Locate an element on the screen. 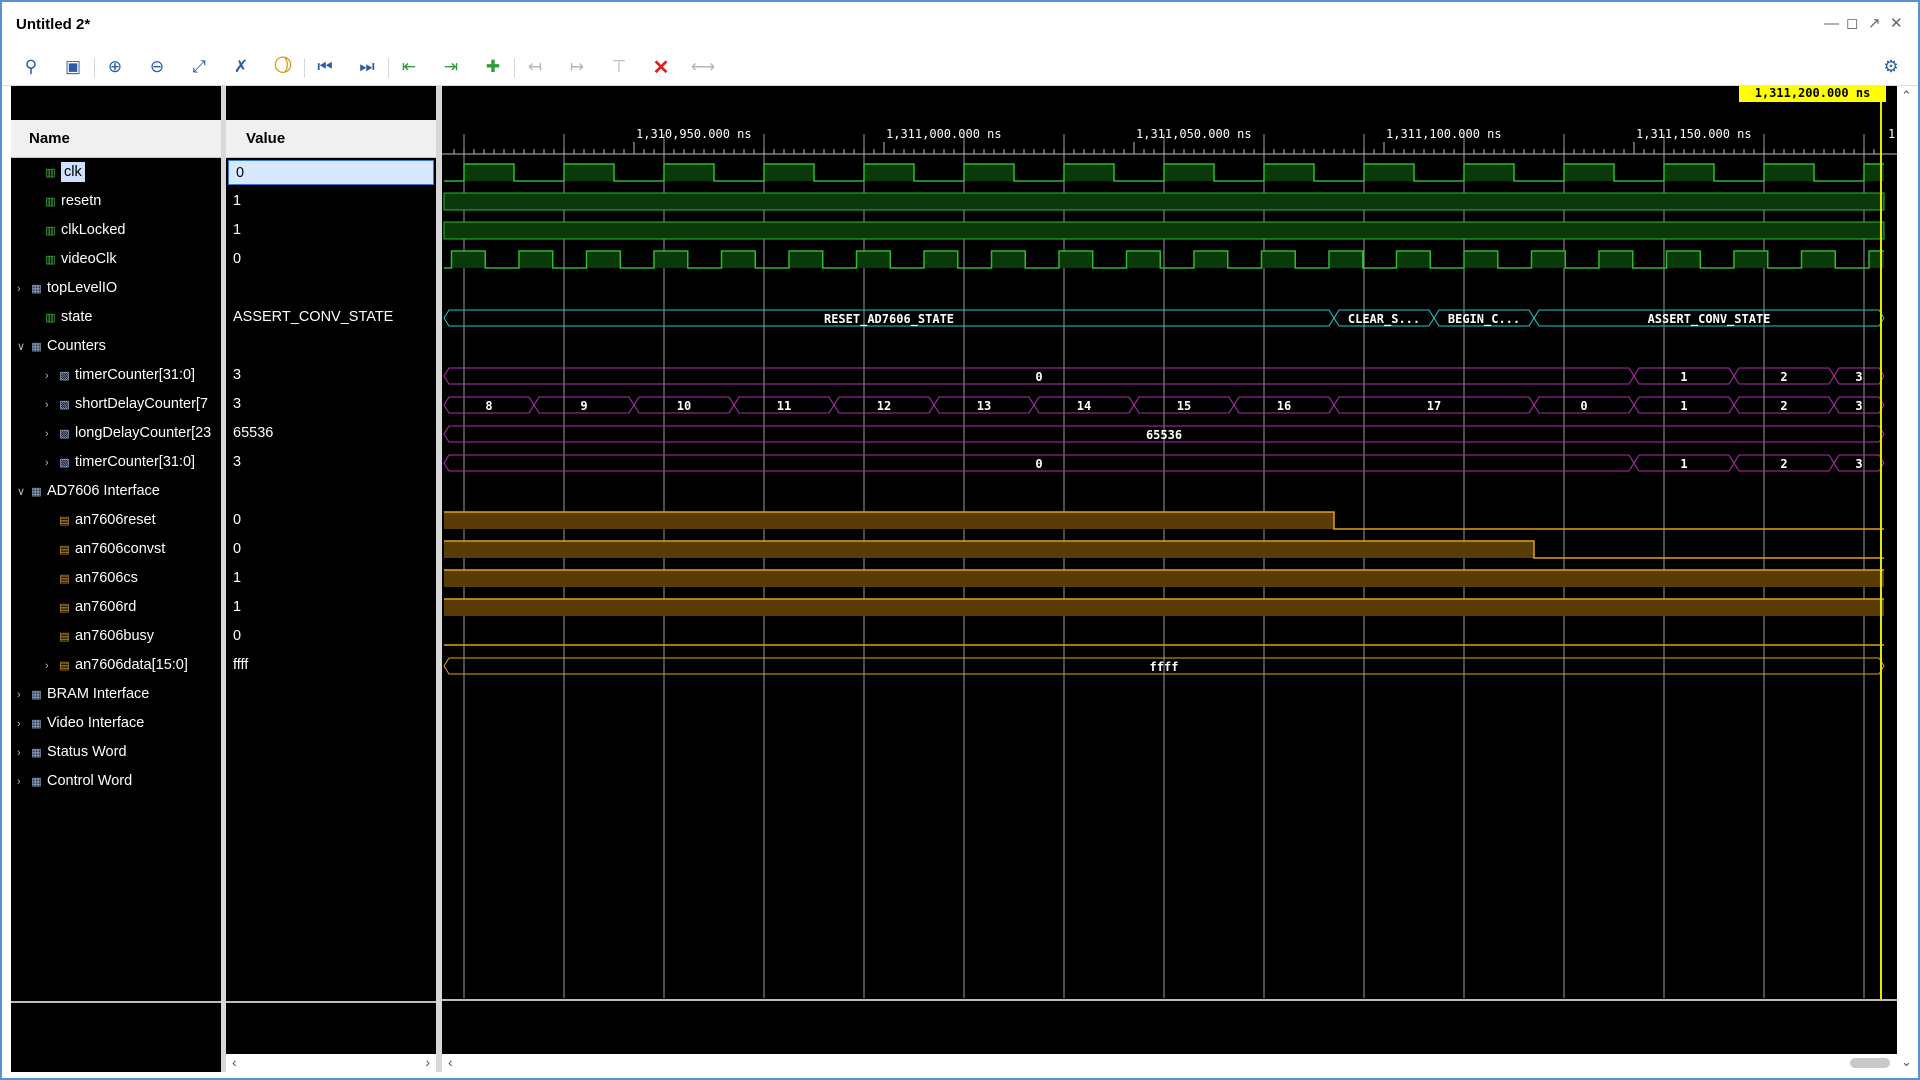 Image resolution: width=1920 pixels, height=1080 pixels. search-button: ⚲ is located at coordinates (31, 67).